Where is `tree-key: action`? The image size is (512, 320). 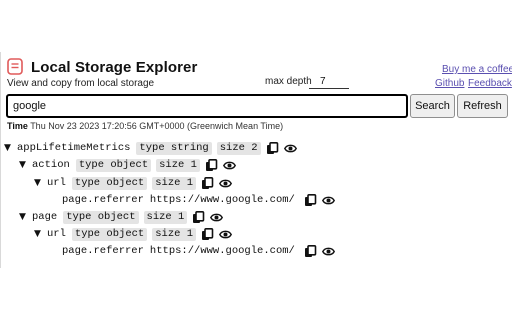 tree-key: action is located at coordinates (51, 165).